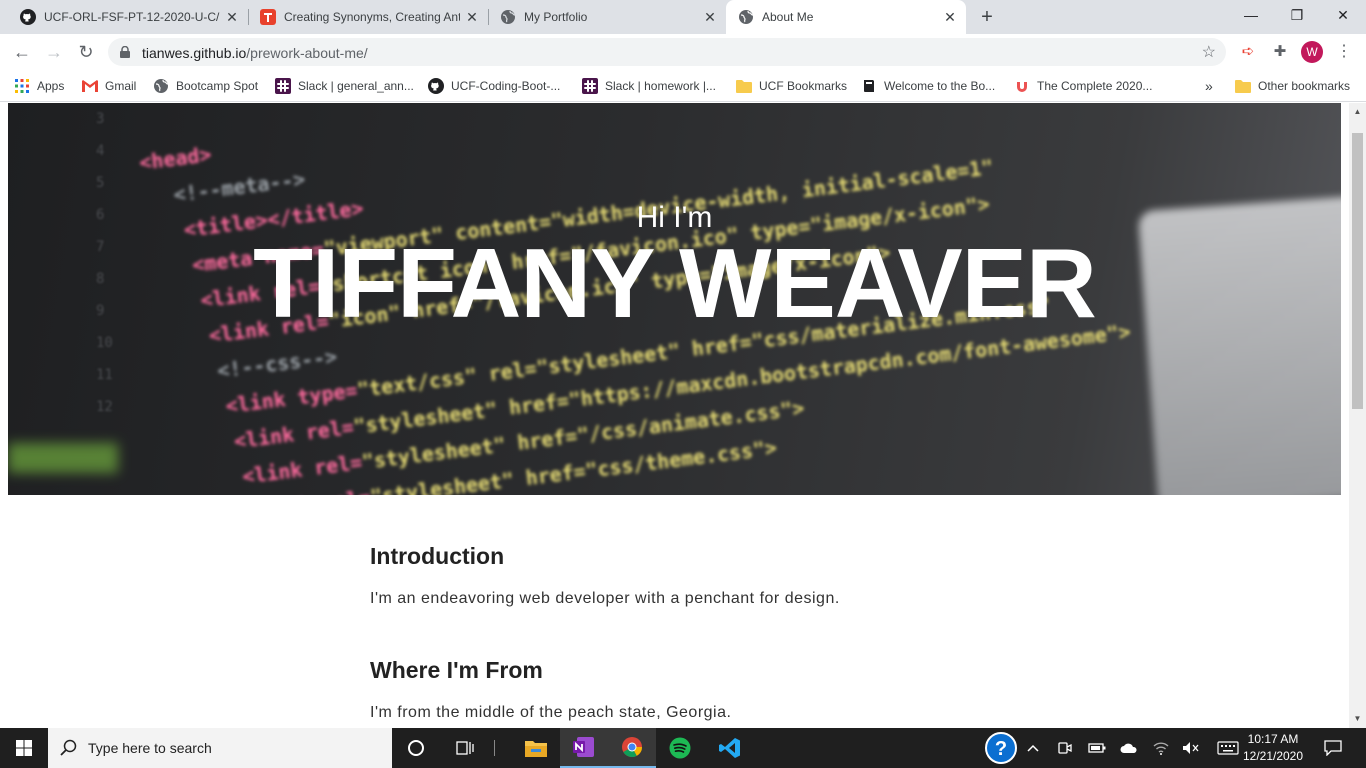  Describe the element at coordinates (667, 52) in the screenshot. I see `address-bar: tianwes.github.io/prework-about-me/ ☆` at that location.